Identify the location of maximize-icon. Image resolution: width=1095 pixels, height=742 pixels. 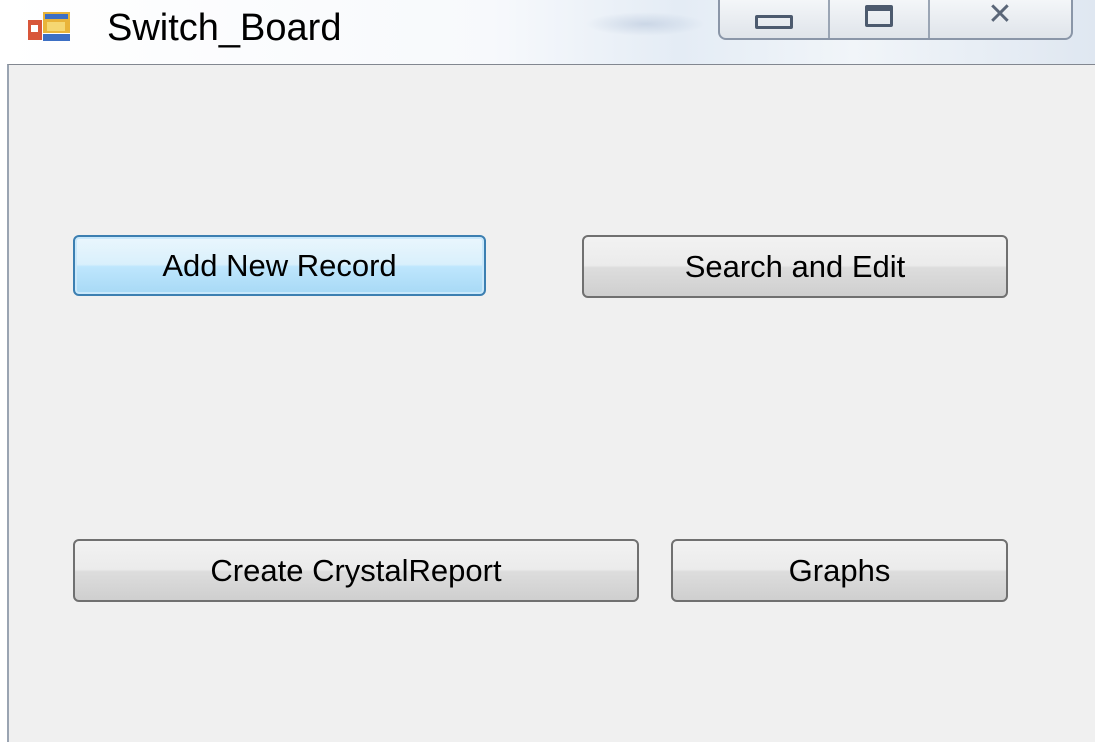
(879, 16).